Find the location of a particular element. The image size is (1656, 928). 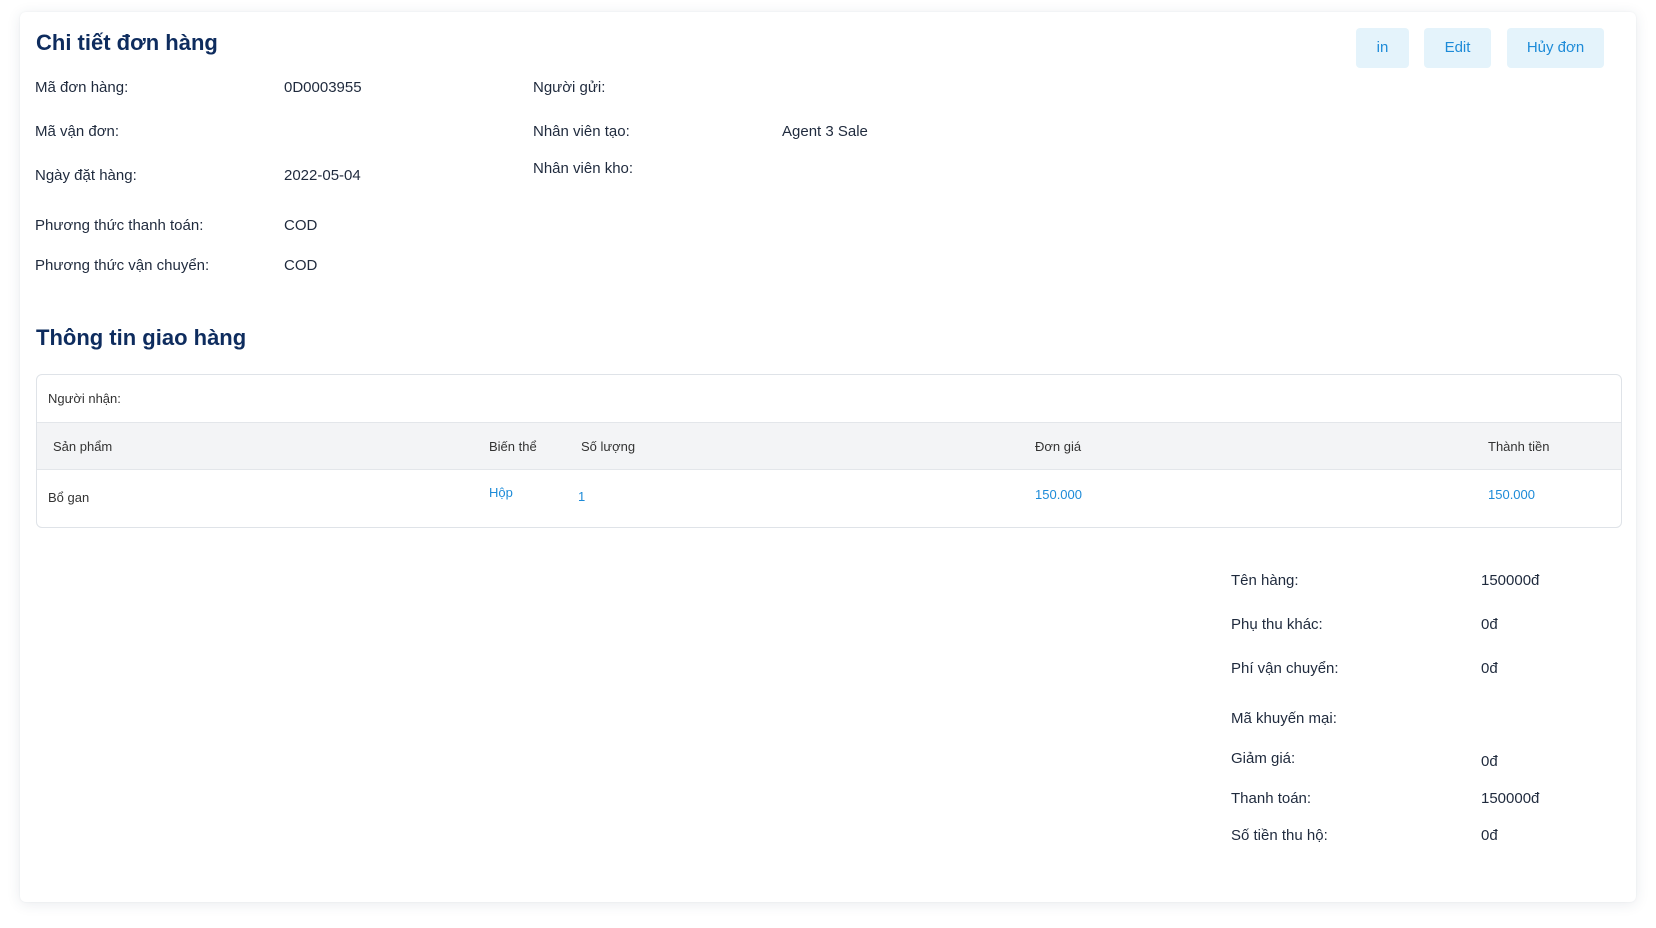

goods-label: Tên hàng: is located at coordinates (1265, 580).